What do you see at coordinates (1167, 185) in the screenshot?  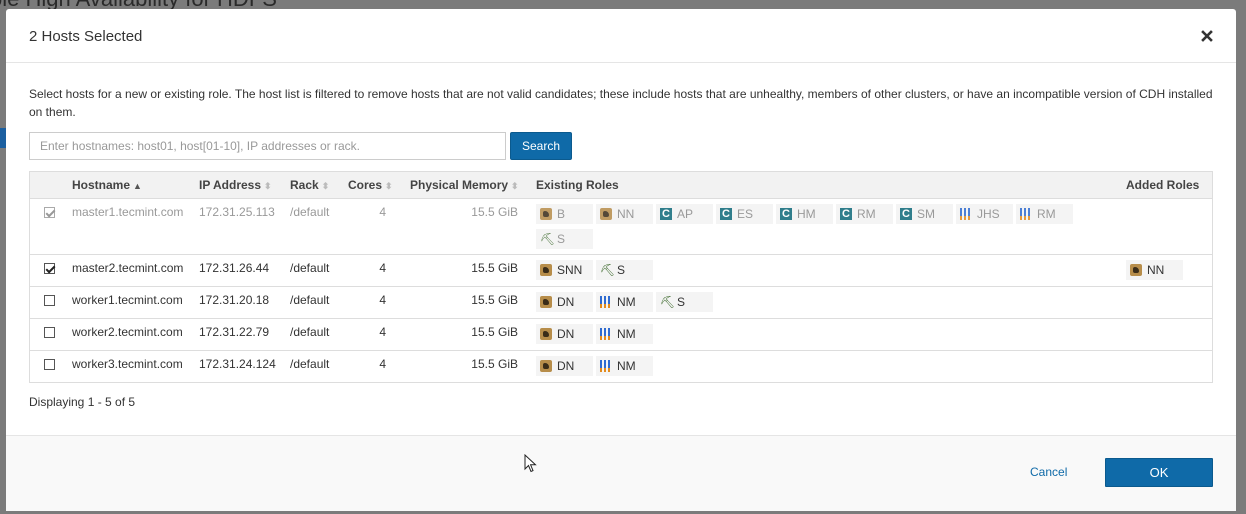 I see `column-added-roles: Added Roles` at bounding box center [1167, 185].